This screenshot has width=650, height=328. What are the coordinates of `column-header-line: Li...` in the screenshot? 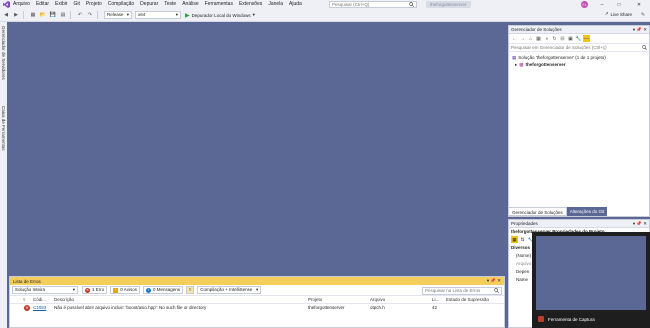 It's located at (438, 300).